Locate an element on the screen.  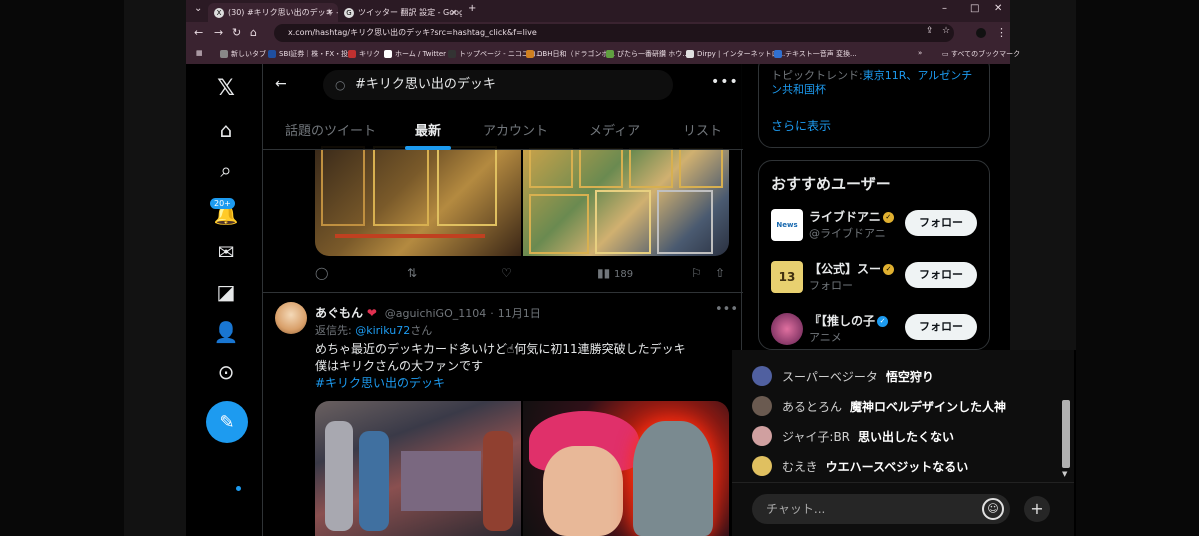
profile-avatar is located at coordinates (981, 33).